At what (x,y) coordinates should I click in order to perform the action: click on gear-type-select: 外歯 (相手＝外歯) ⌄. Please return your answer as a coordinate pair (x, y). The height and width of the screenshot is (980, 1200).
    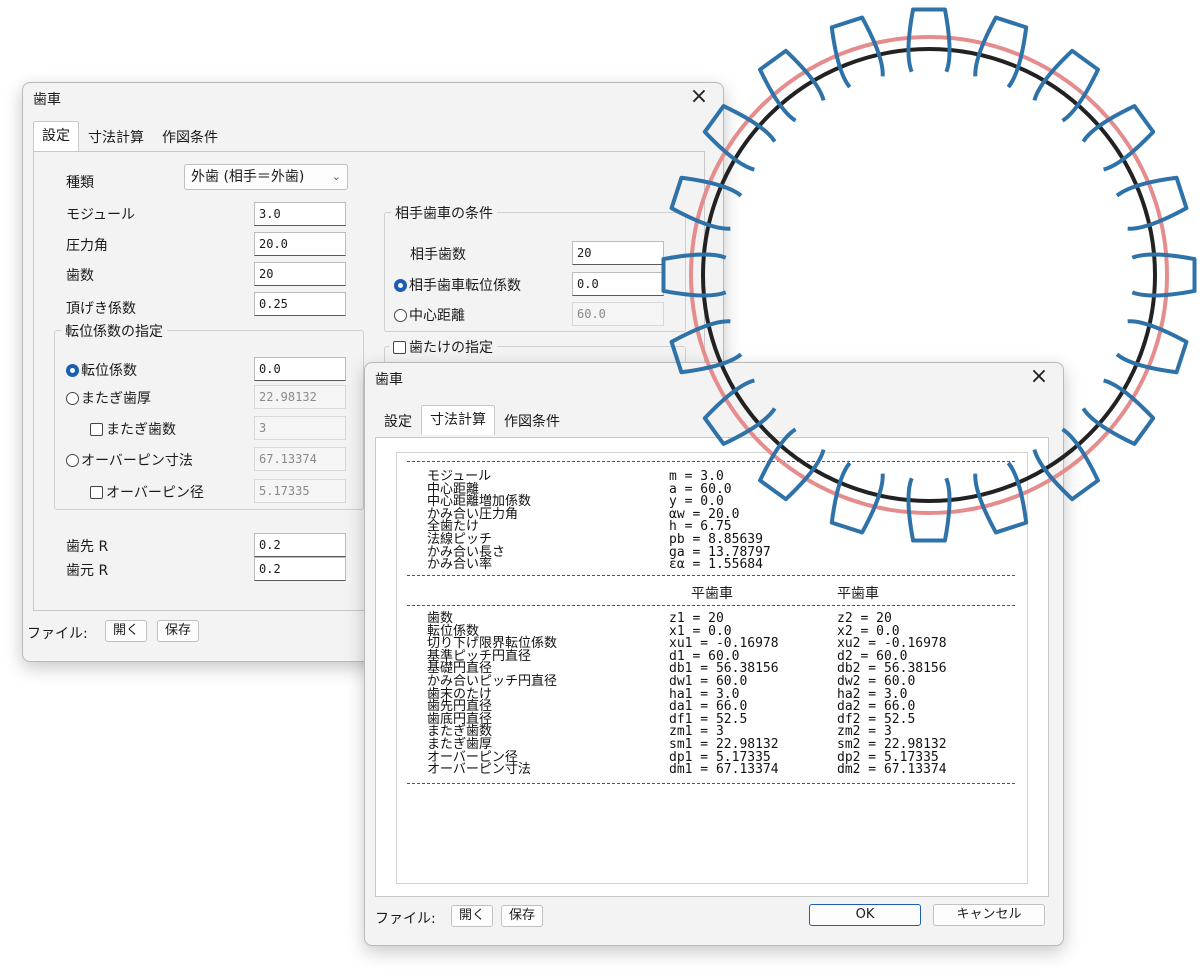
    Looking at the image, I should click on (266, 177).